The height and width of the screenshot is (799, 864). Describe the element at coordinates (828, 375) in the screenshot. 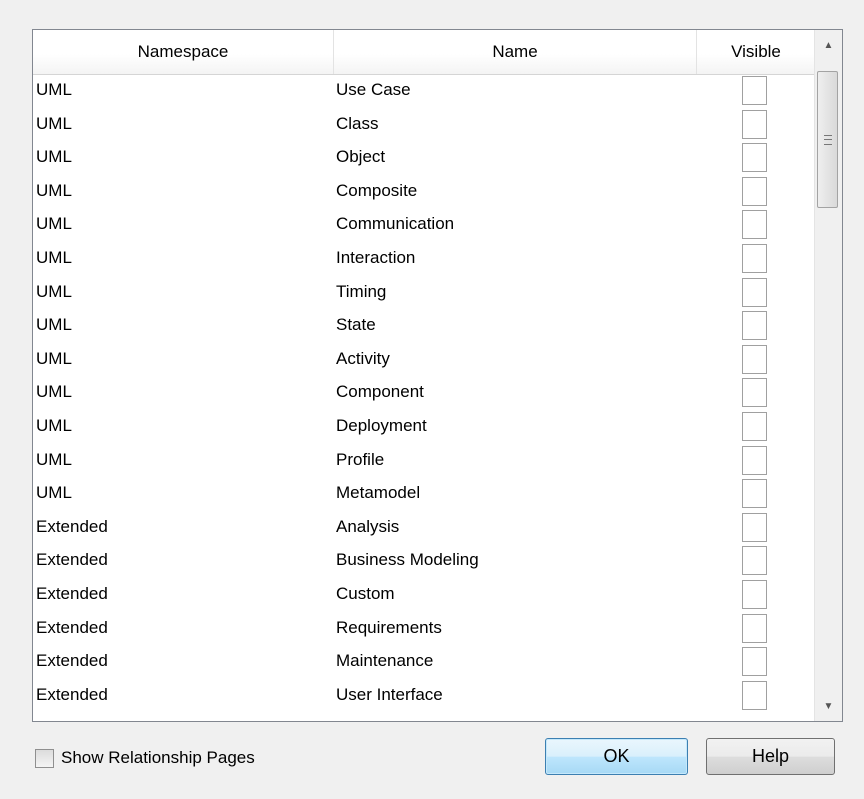

I see `vertical-scrollbar: ▲ ▼` at that location.